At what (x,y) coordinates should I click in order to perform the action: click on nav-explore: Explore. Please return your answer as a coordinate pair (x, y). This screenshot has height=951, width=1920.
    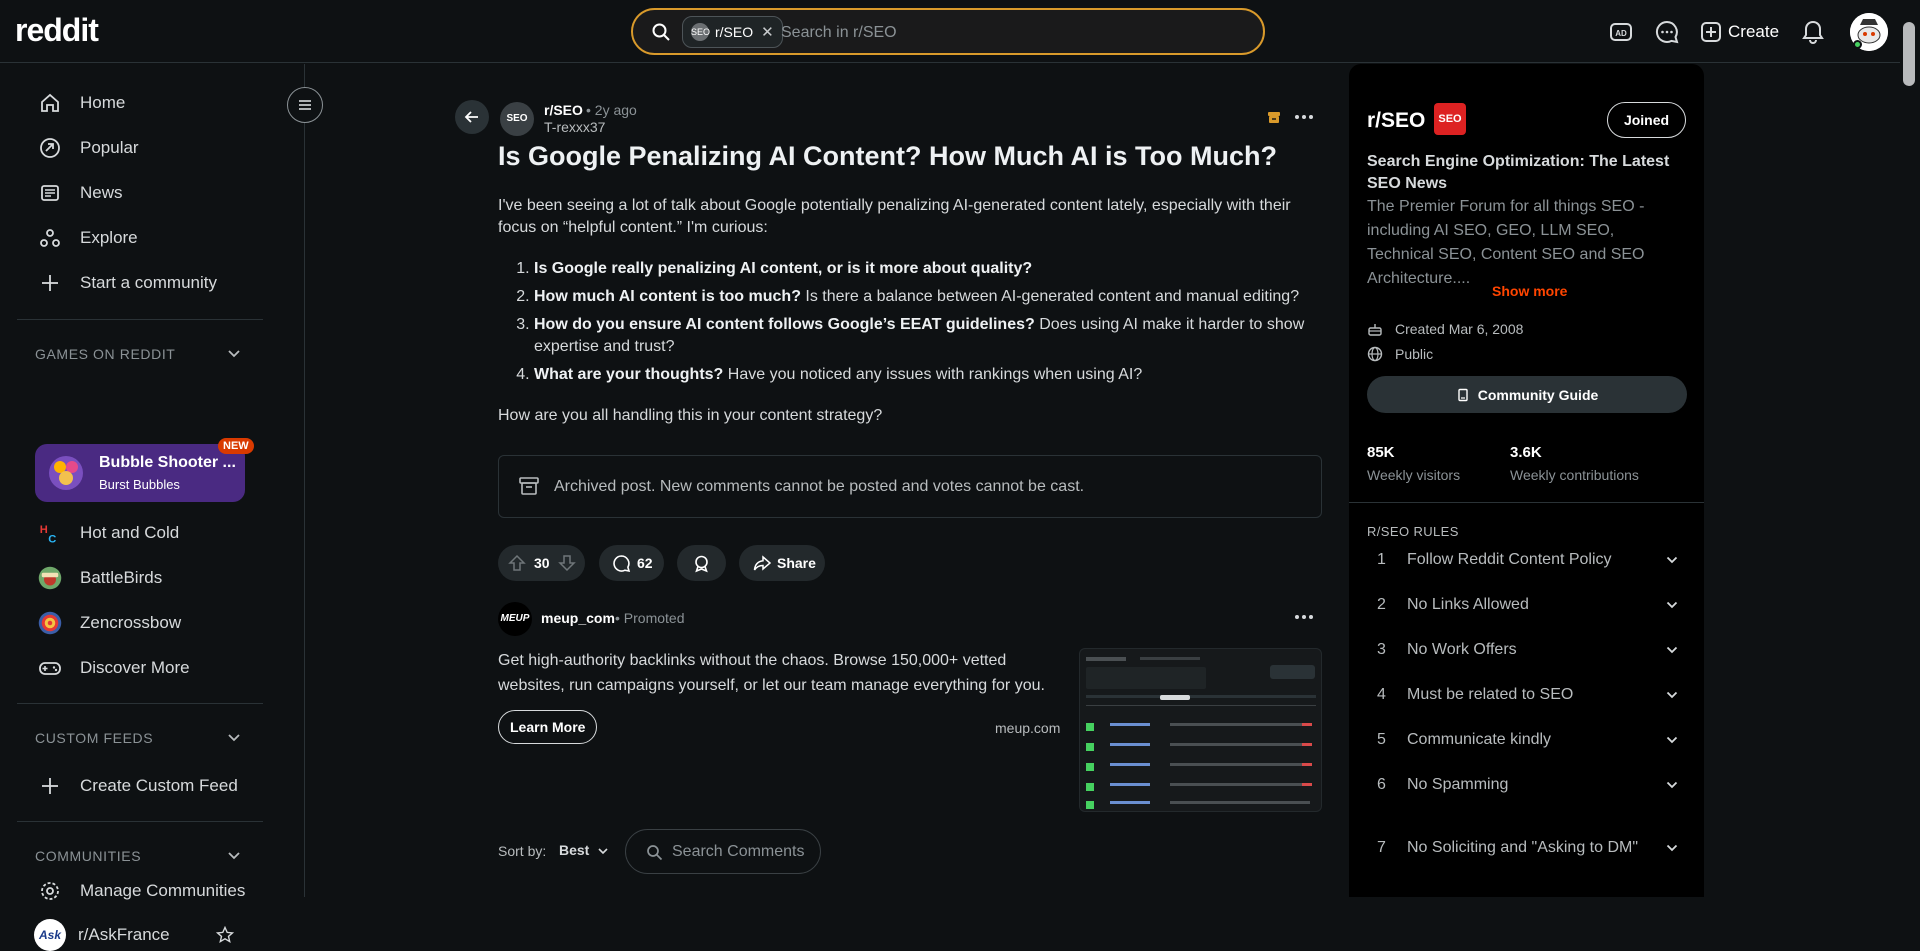
    Looking at the image, I should click on (88, 238).